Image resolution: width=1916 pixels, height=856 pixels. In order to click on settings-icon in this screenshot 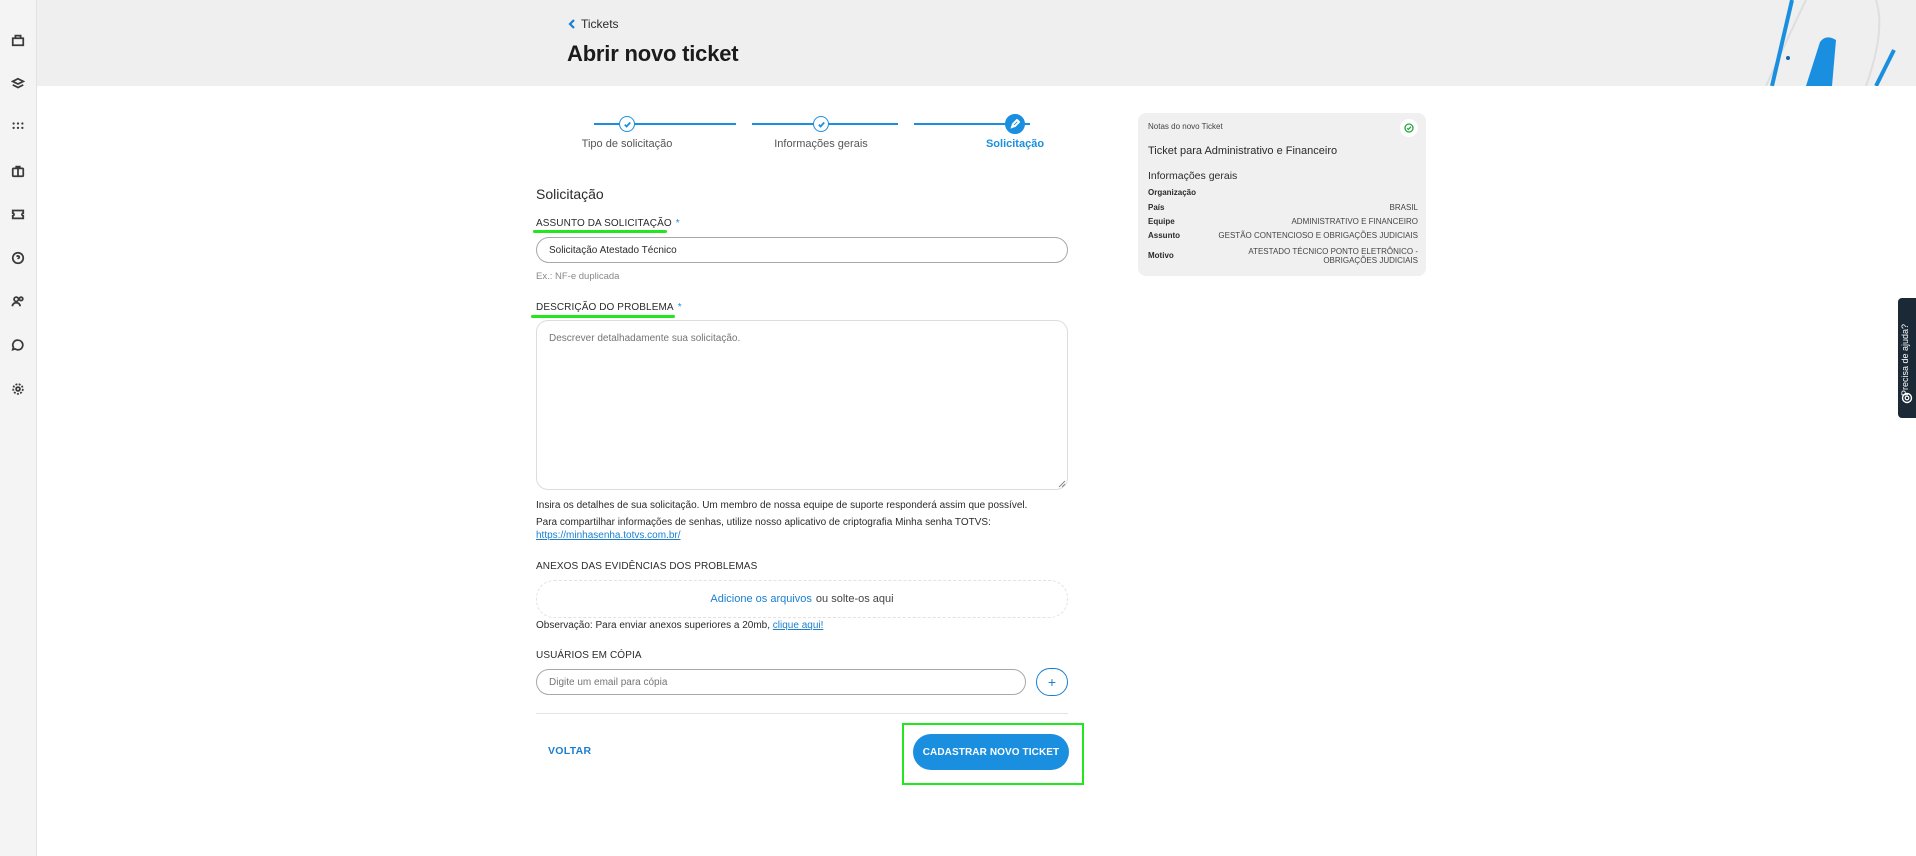, I will do `click(18, 389)`.